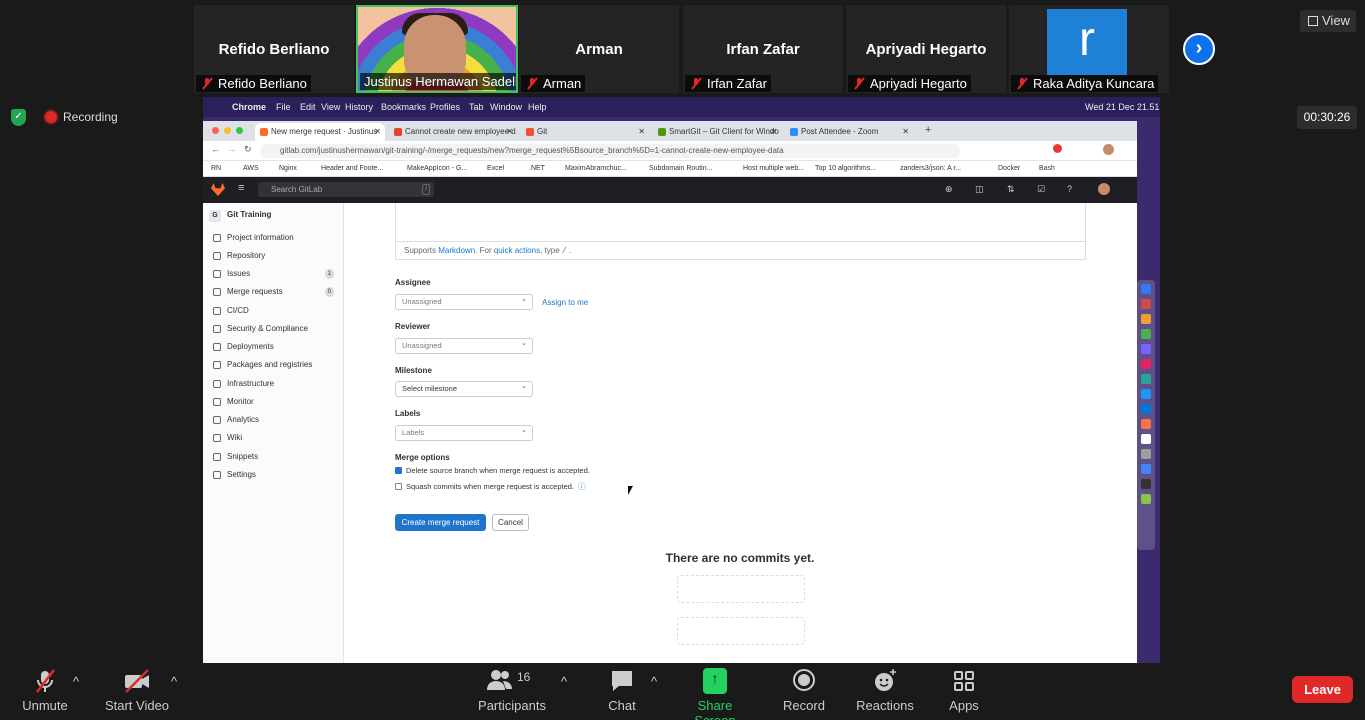 The width and height of the screenshot is (1365, 720). Describe the element at coordinates (928, 130) in the screenshot. I see `new-tab-icon: +` at that location.